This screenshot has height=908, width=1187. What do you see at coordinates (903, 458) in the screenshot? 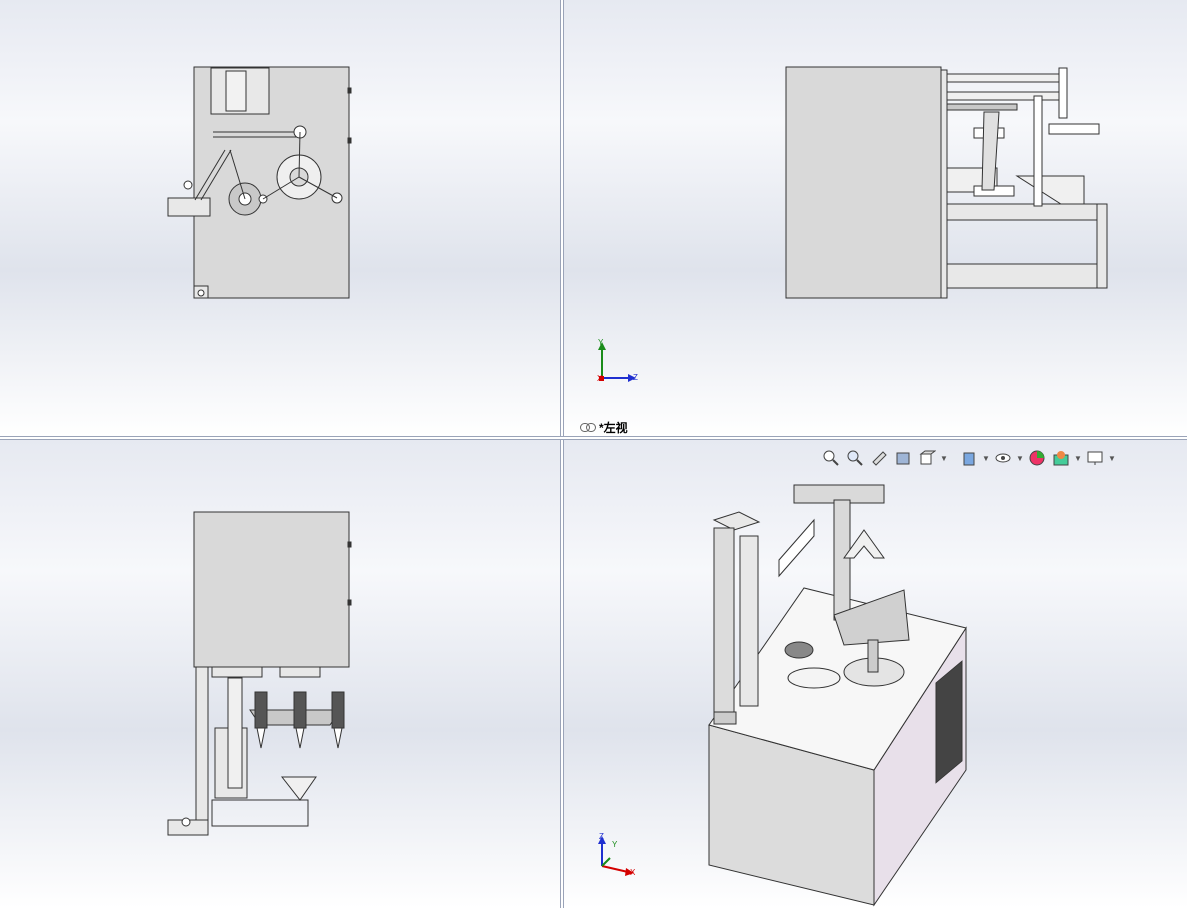
I see `section-view-icon` at bounding box center [903, 458].